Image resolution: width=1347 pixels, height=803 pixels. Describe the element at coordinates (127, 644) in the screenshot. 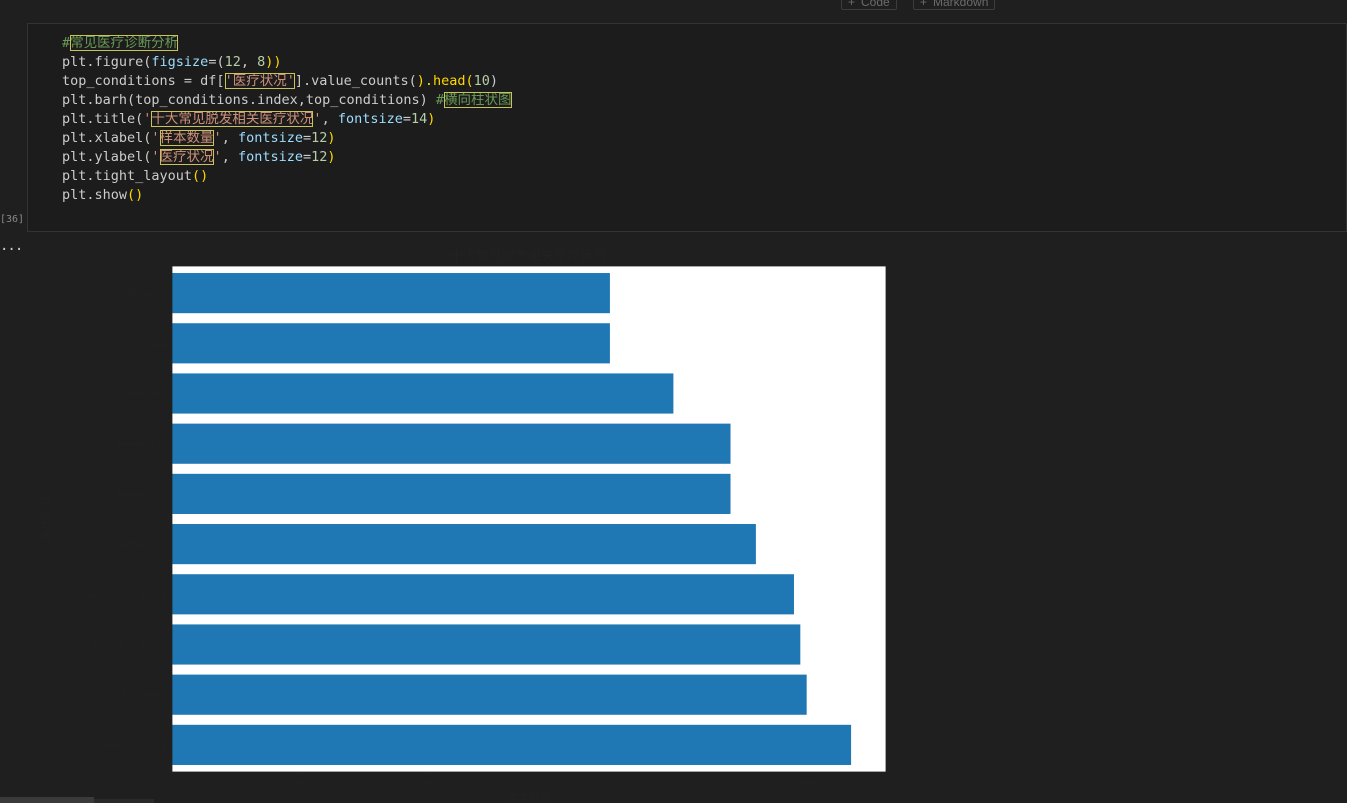

I see `y-tick-label: Thyroid Problems` at that location.